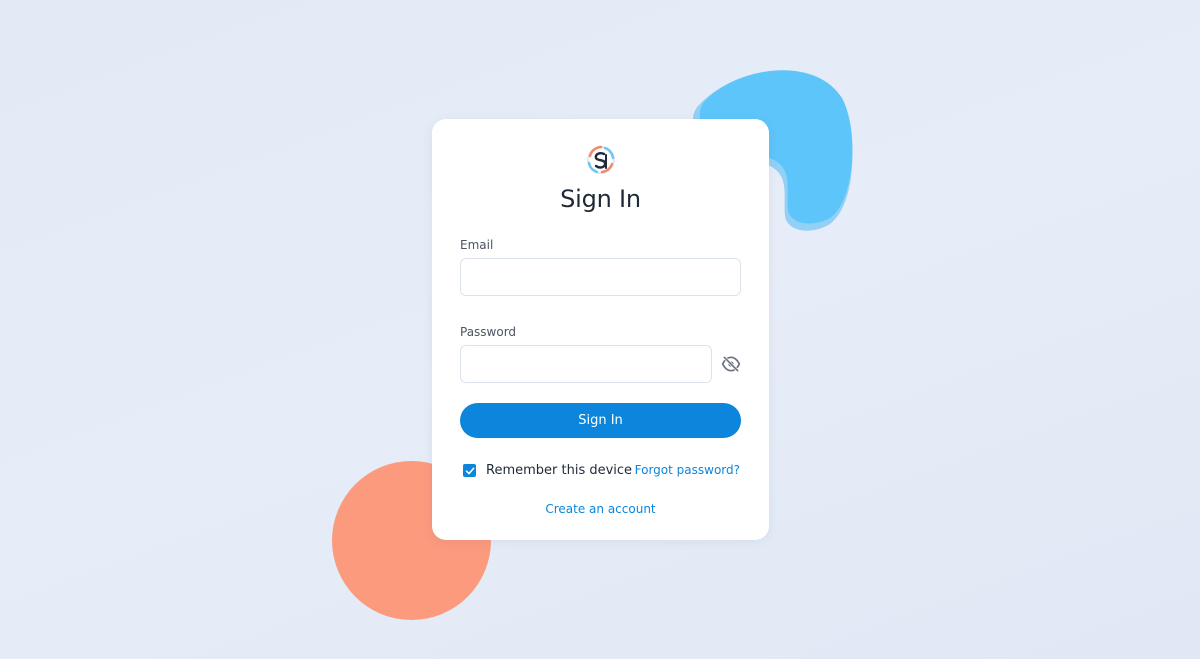  Describe the element at coordinates (600, 277) in the screenshot. I see `email-field` at that location.